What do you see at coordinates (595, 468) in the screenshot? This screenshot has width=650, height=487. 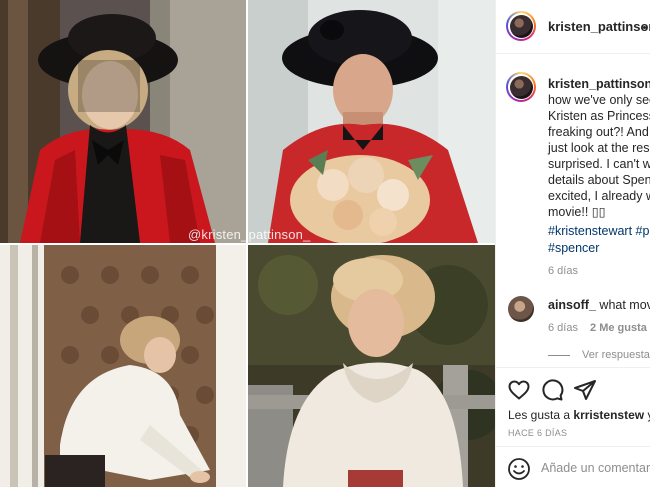 I see `add-comment-input` at bounding box center [595, 468].